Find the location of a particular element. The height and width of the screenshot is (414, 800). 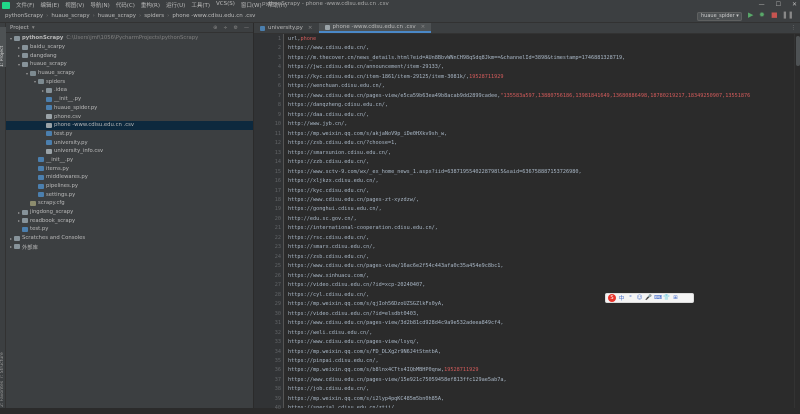

vertical-scrollbar is located at coordinates (797, 221).